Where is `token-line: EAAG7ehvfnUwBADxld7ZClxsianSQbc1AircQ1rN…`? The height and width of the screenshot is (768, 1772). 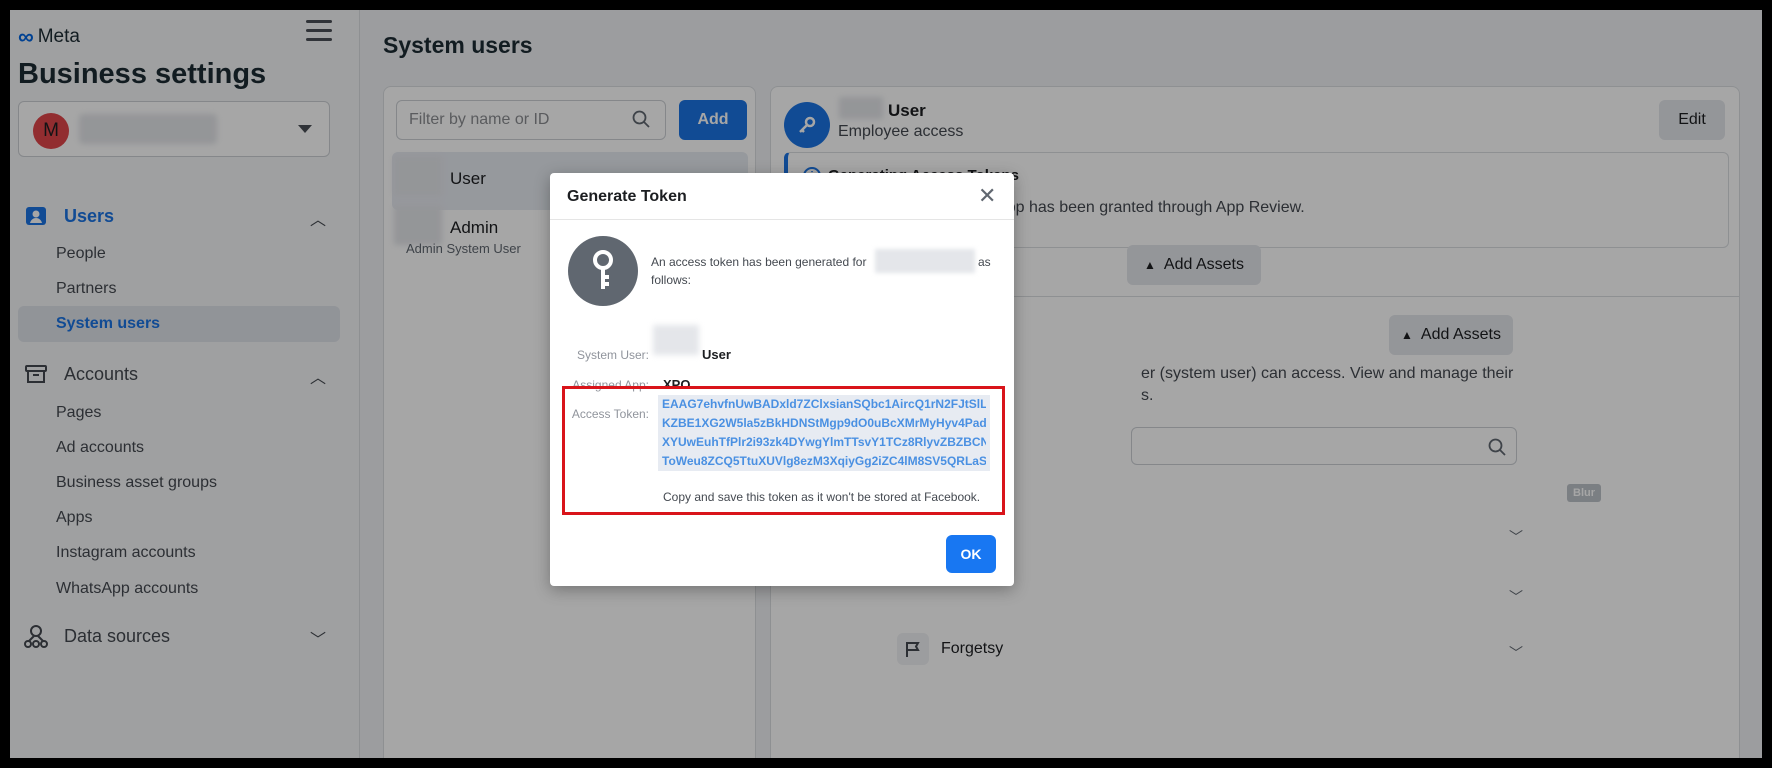 token-line: EAAG7ehvfnUwBADxld7ZClxsianSQbc1AircQ1rN… is located at coordinates (824, 404).